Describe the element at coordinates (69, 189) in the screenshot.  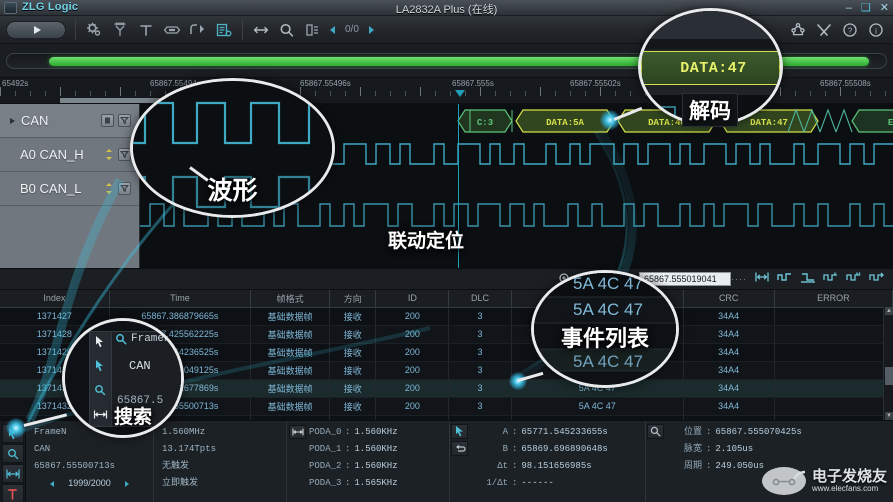
I see `channel-row-b0-can-l: B0 CAN_L` at that location.